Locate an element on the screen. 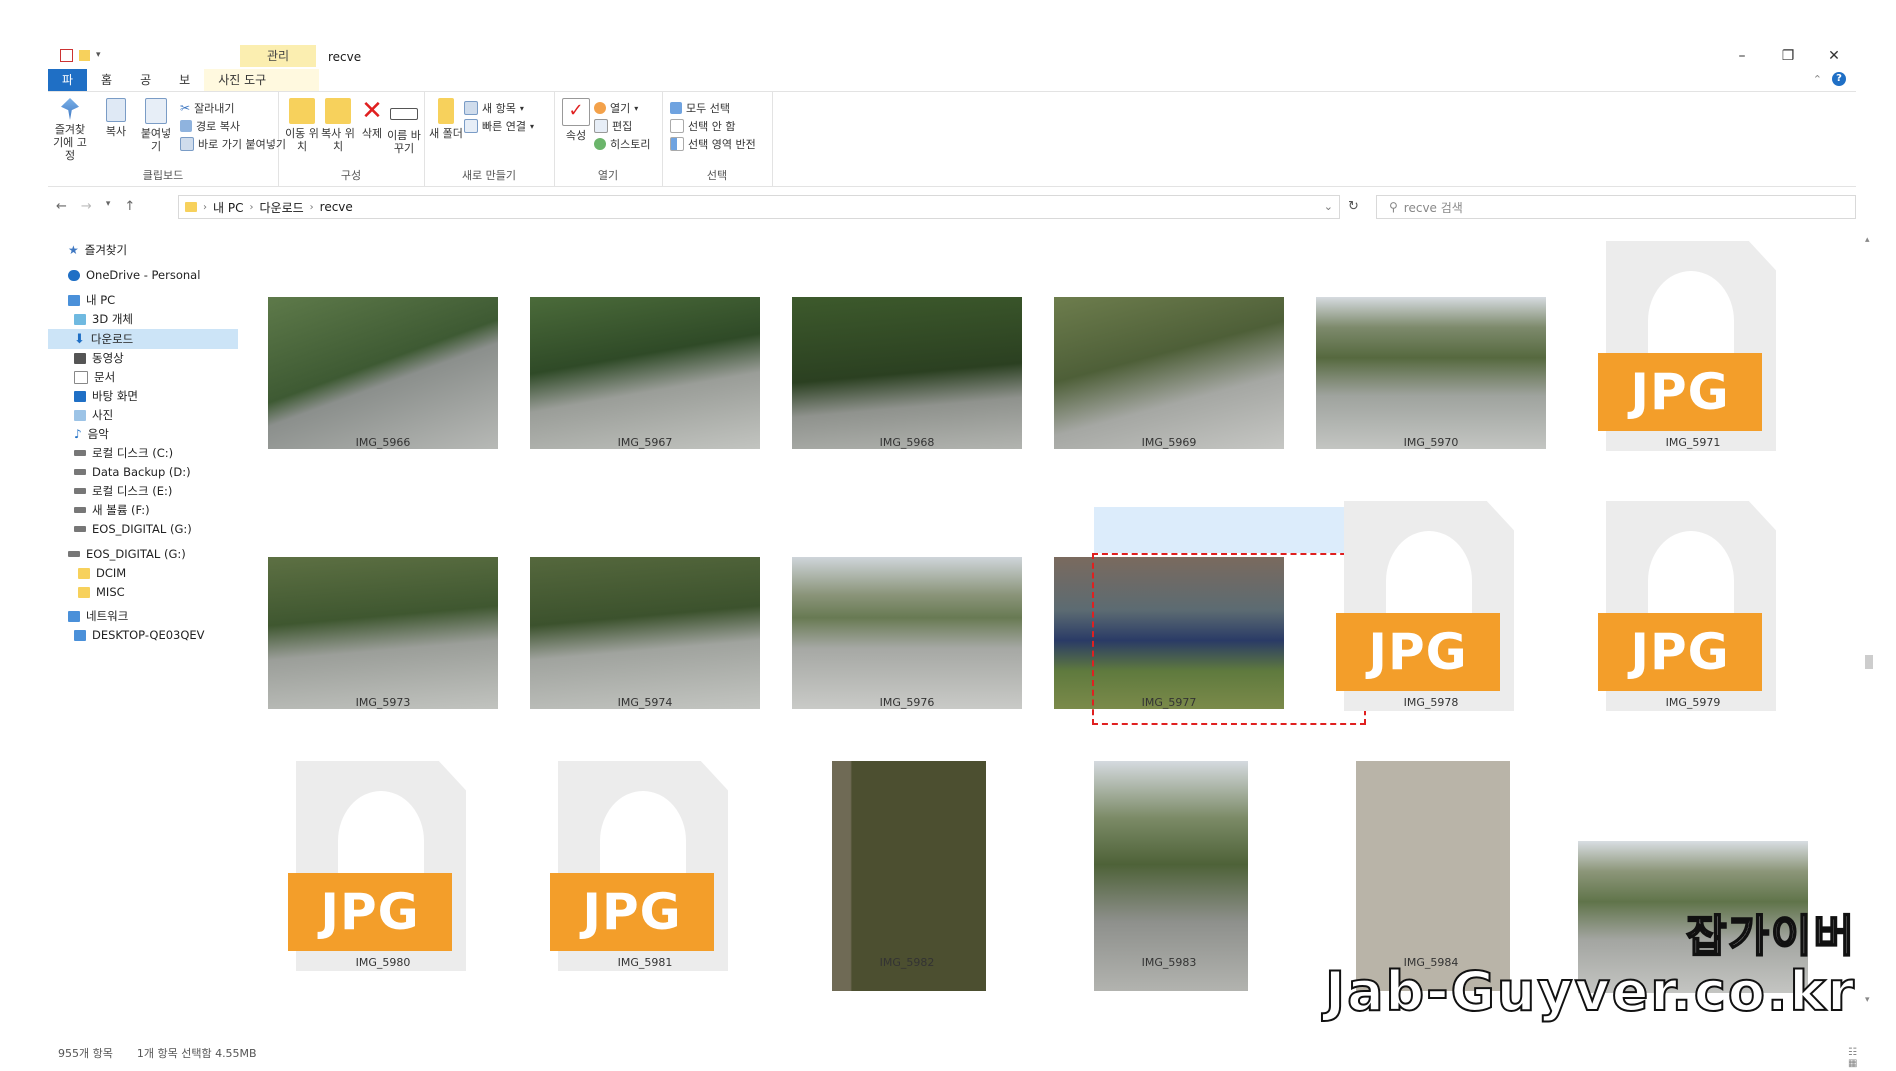 The height and width of the screenshot is (1071, 1896). restore-button: ❐ is located at coordinates (1788, 56).